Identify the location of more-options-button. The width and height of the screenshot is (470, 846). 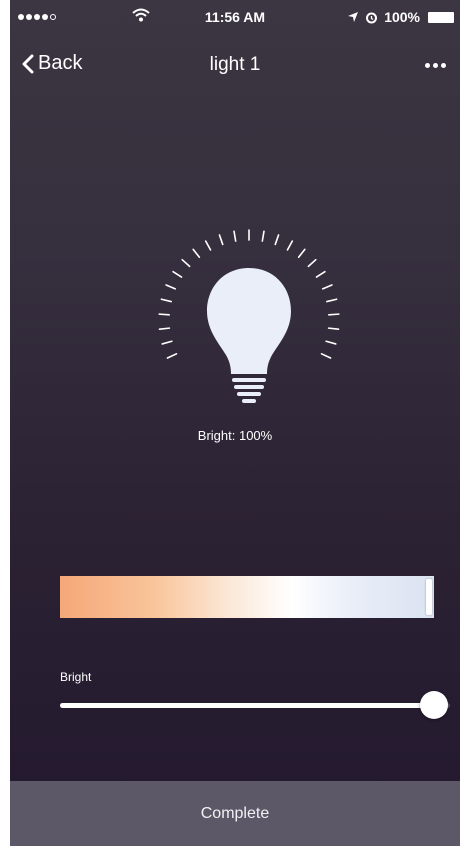
(435, 65).